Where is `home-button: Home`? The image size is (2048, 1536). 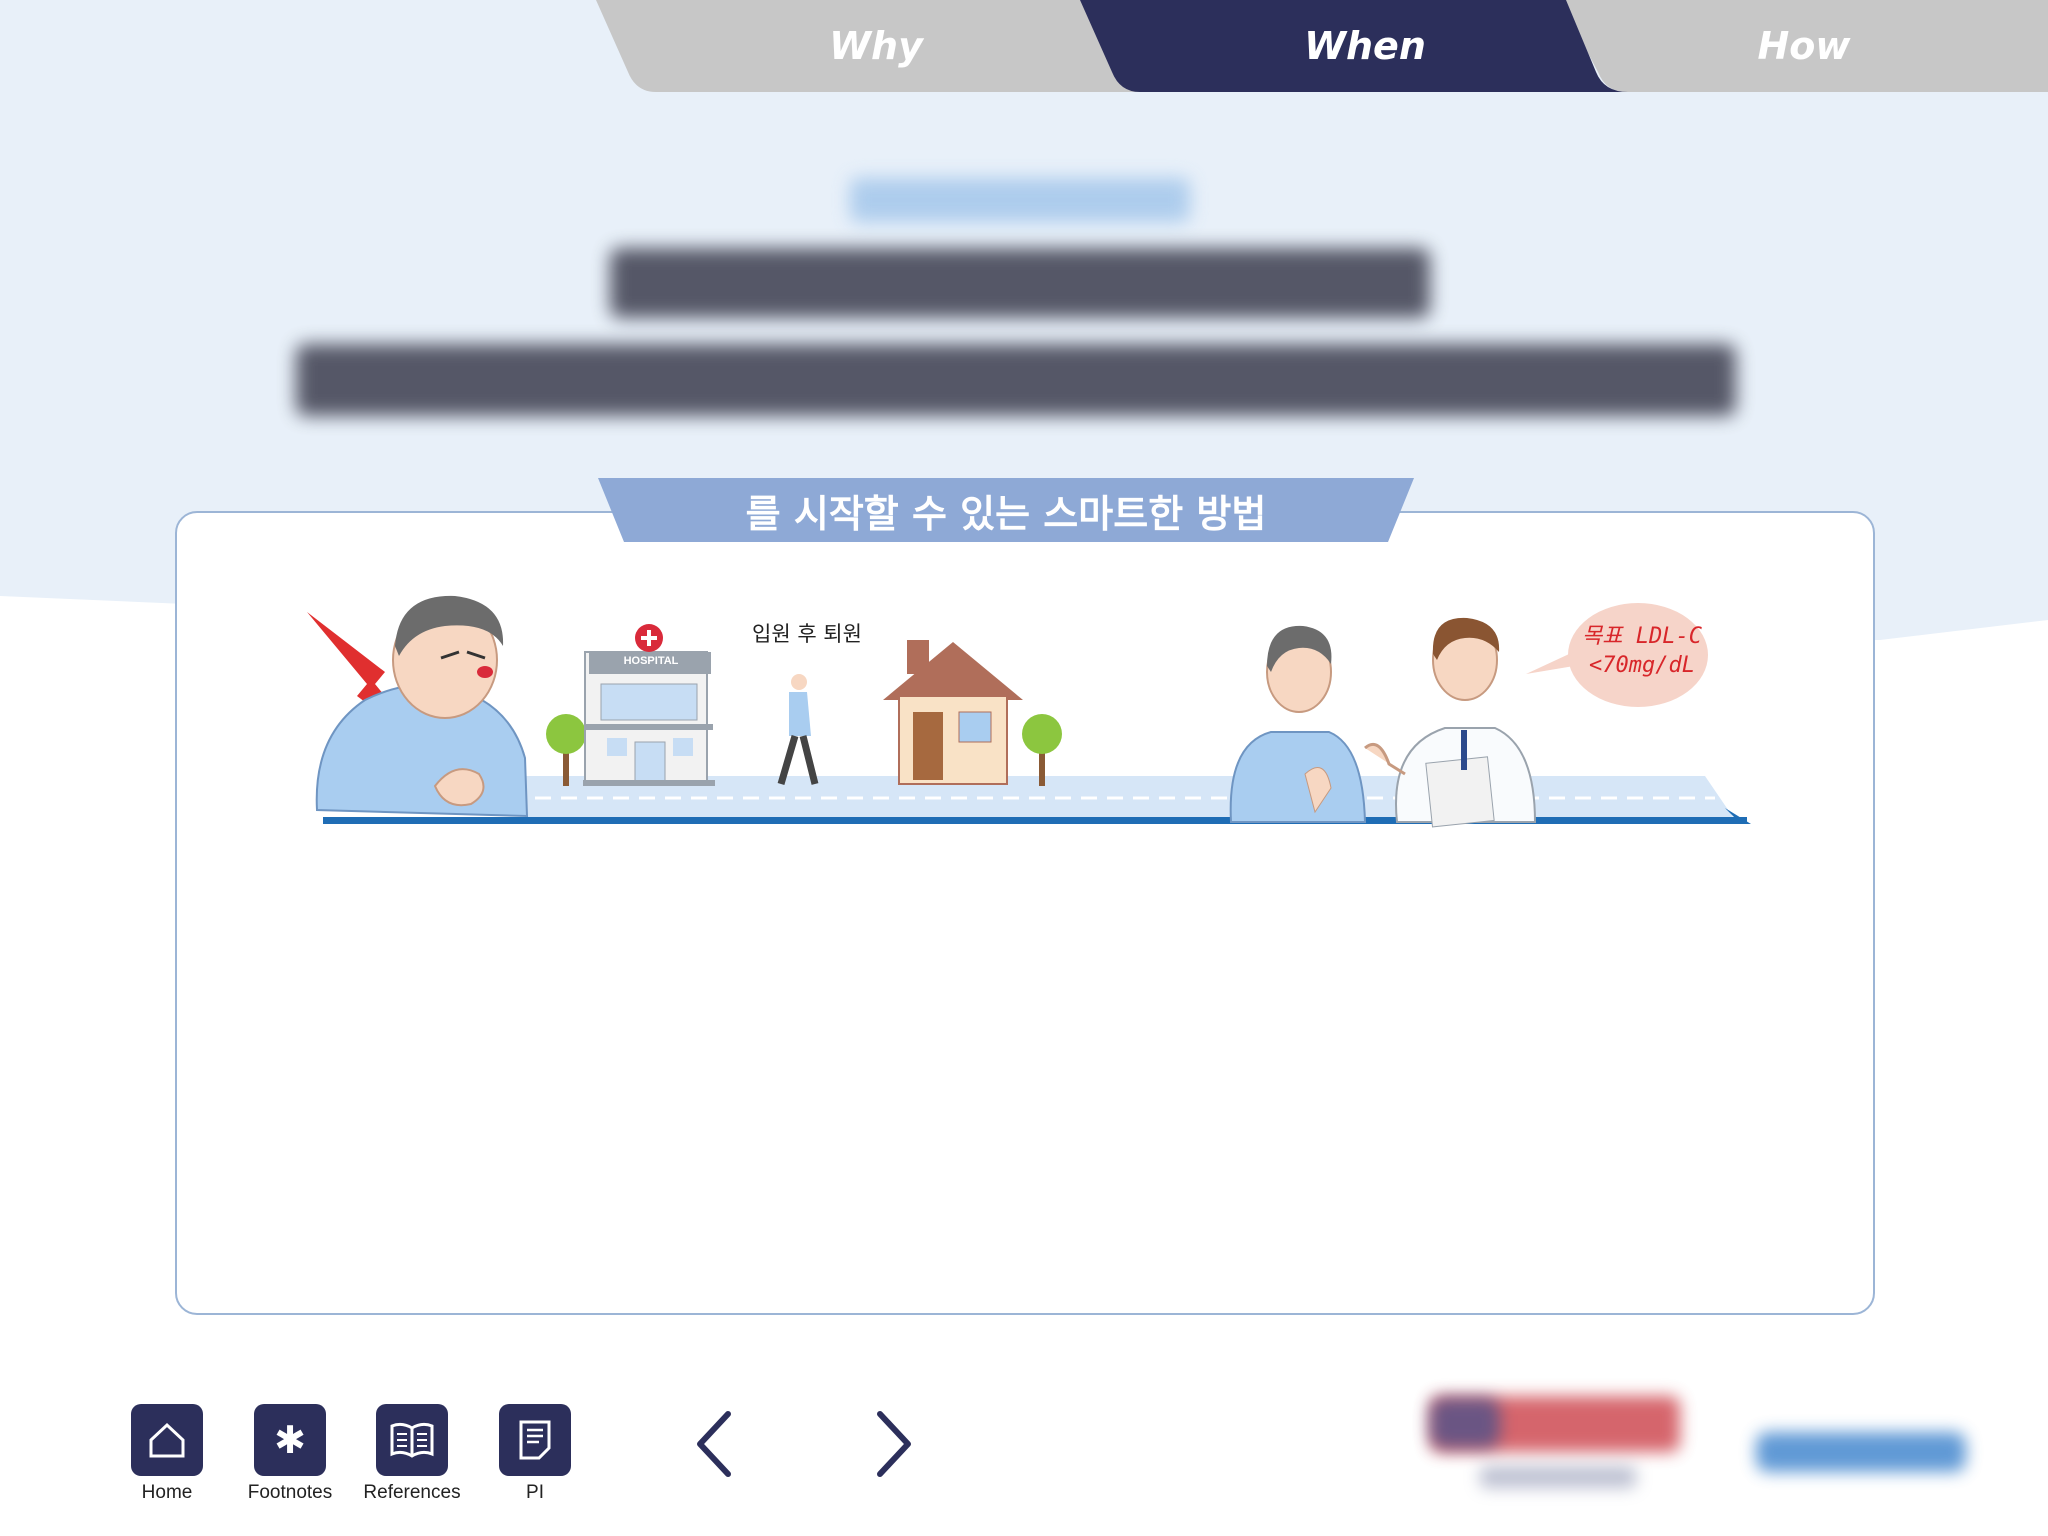
home-button: Home is located at coordinates (167, 1454).